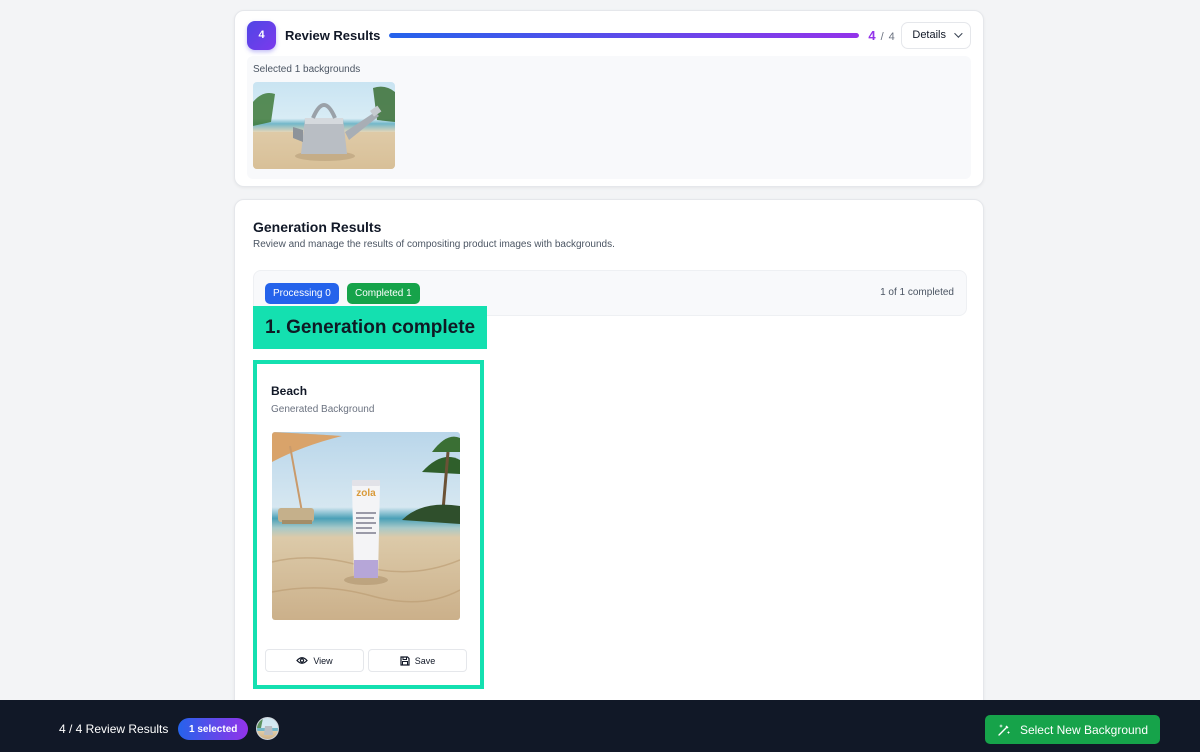 Image resolution: width=1200 pixels, height=752 pixels. Describe the element at coordinates (405, 660) in the screenshot. I see `save-icon` at that location.